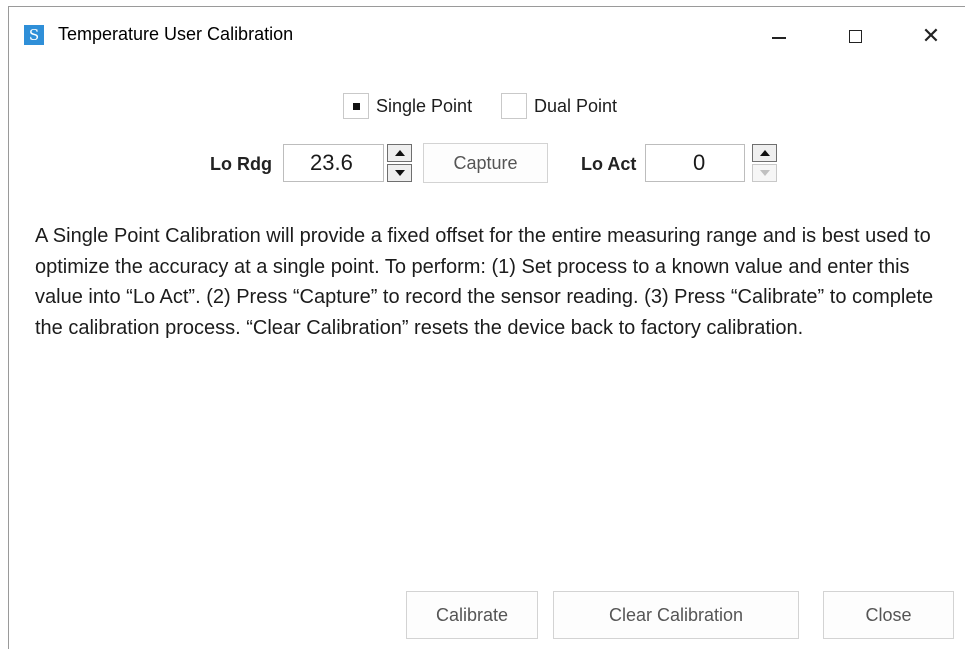 Image resolution: width=965 pixels, height=649 pixels. I want to click on lo-rdg-increment-button, so click(399, 153).